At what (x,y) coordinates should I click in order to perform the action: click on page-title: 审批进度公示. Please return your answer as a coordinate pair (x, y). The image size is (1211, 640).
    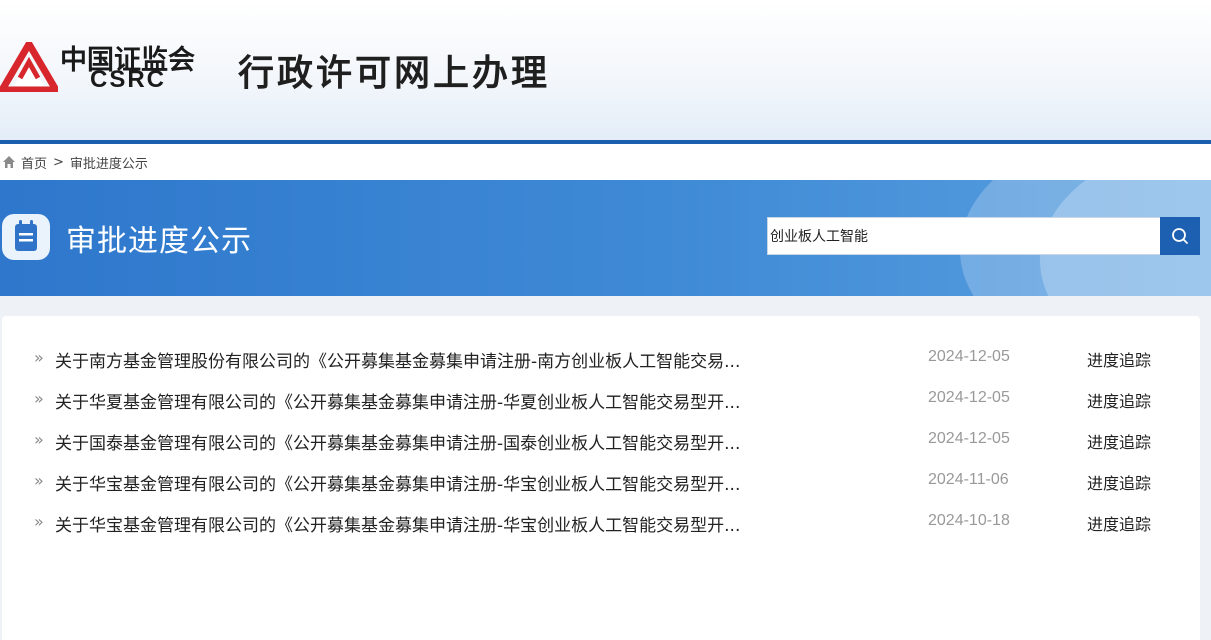
    Looking at the image, I should click on (159, 241).